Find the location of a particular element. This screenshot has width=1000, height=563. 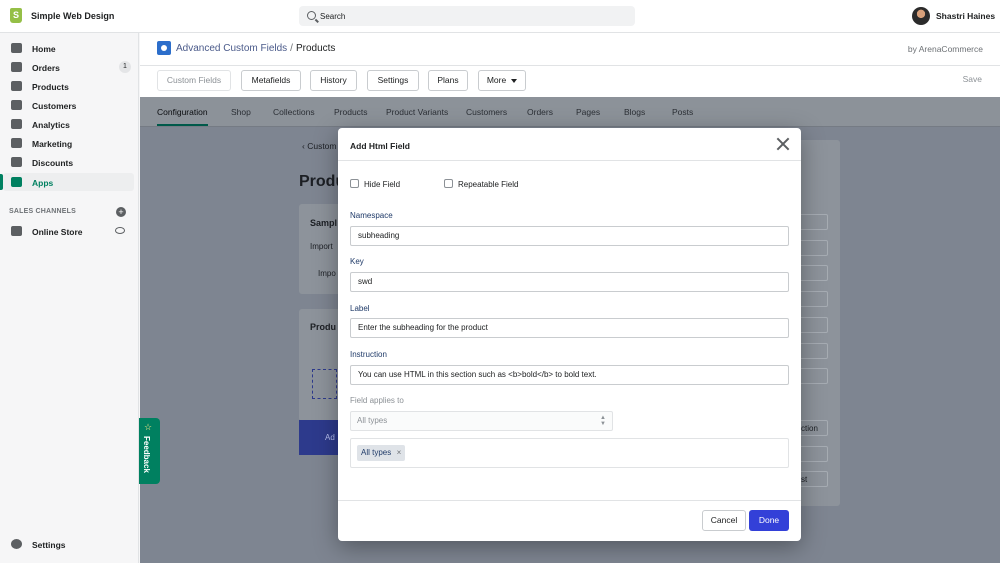

header-divider is located at coordinates (570, 65).